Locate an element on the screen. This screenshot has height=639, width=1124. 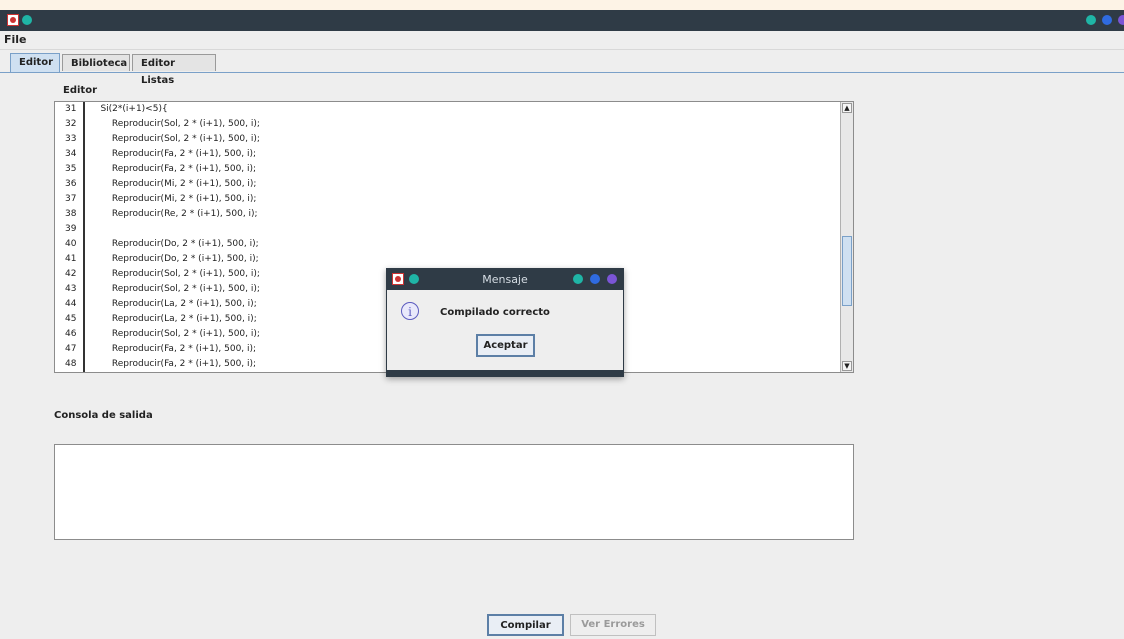
line-number: 43 is located at coordinates (71, 289).